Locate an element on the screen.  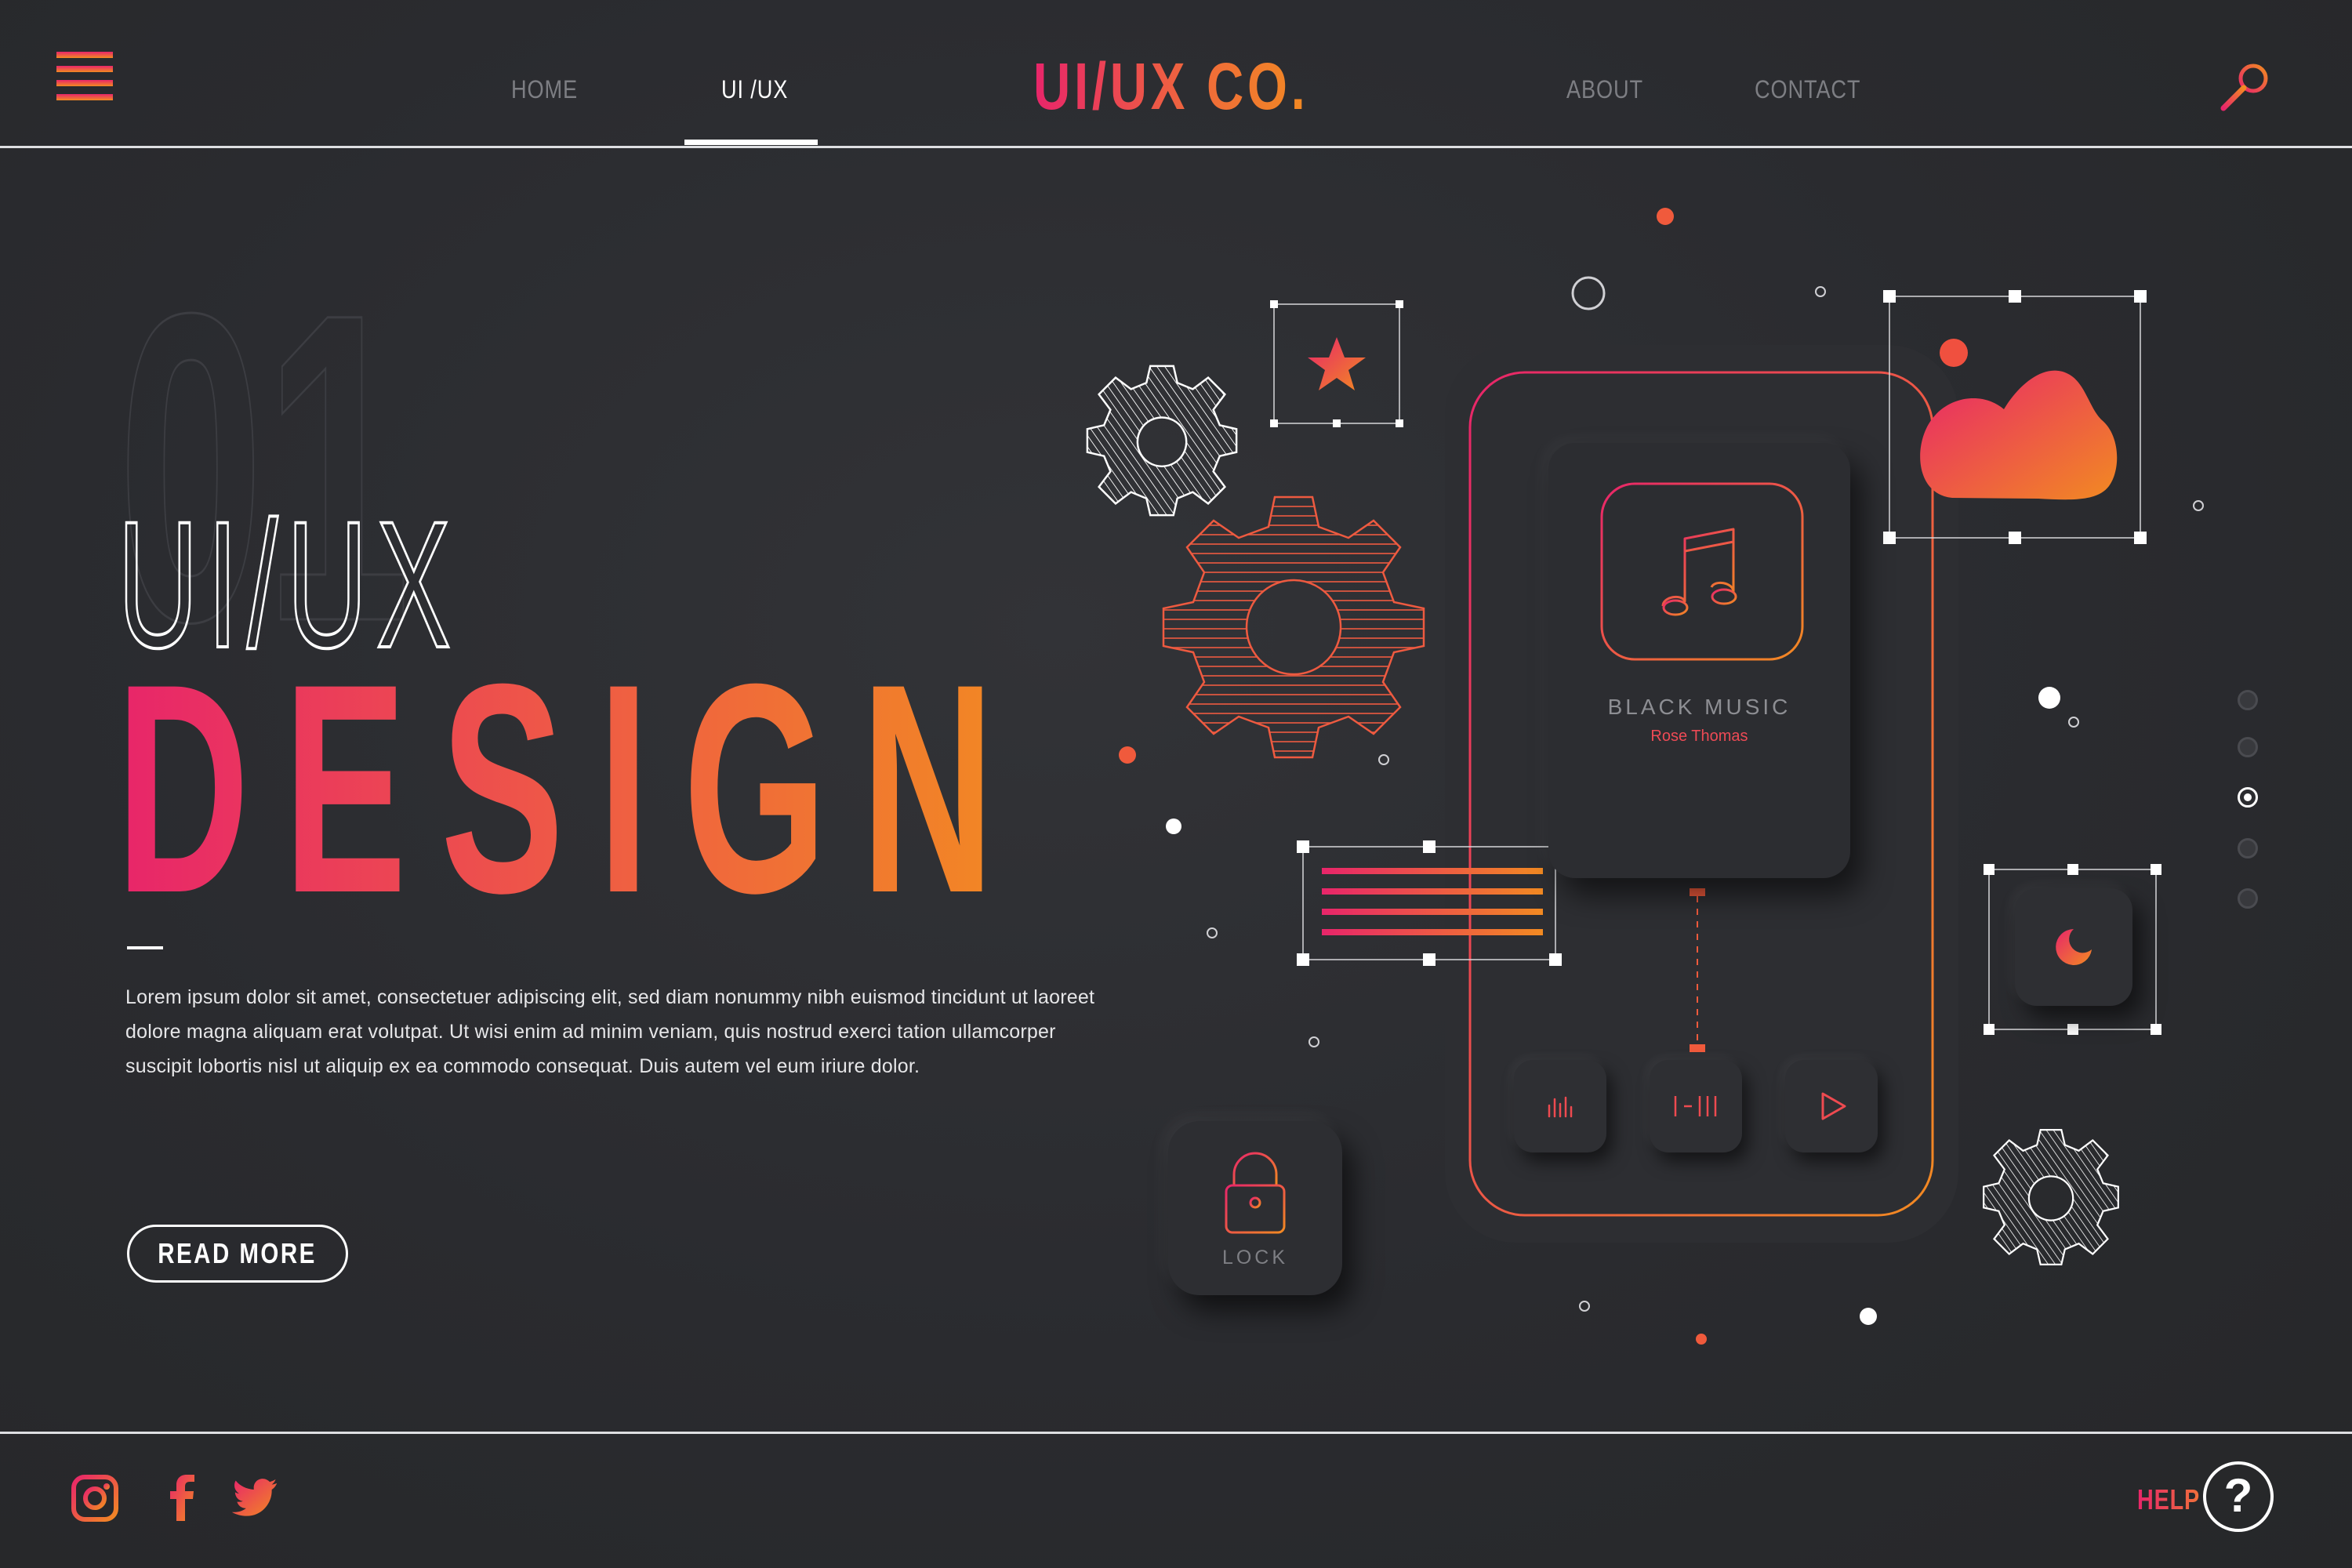
hero-title-outline: UI/UX is located at coordinates (288, 588).